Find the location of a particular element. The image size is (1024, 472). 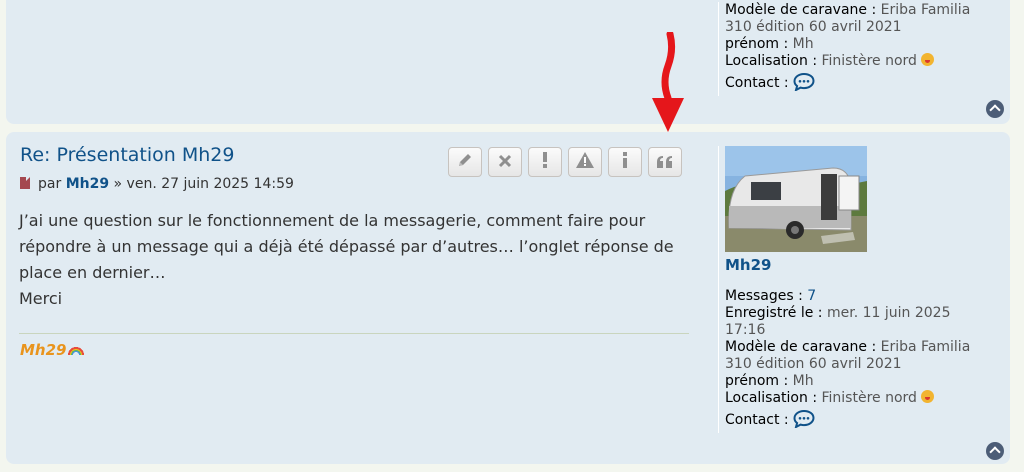

info-icon is located at coordinates (625, 162).